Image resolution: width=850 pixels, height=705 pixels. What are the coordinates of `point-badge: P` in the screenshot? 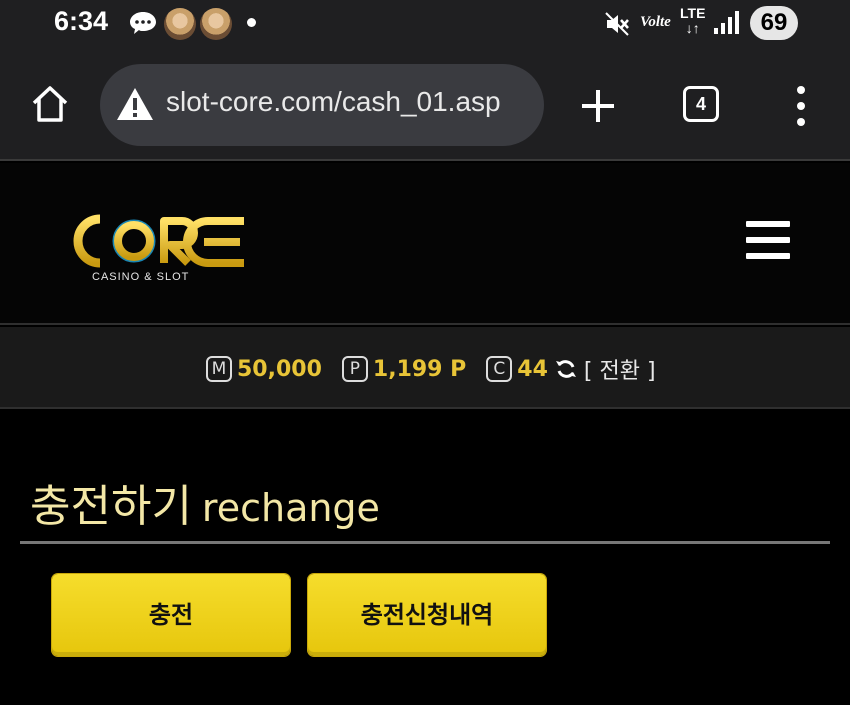 It's located at (354, 369).